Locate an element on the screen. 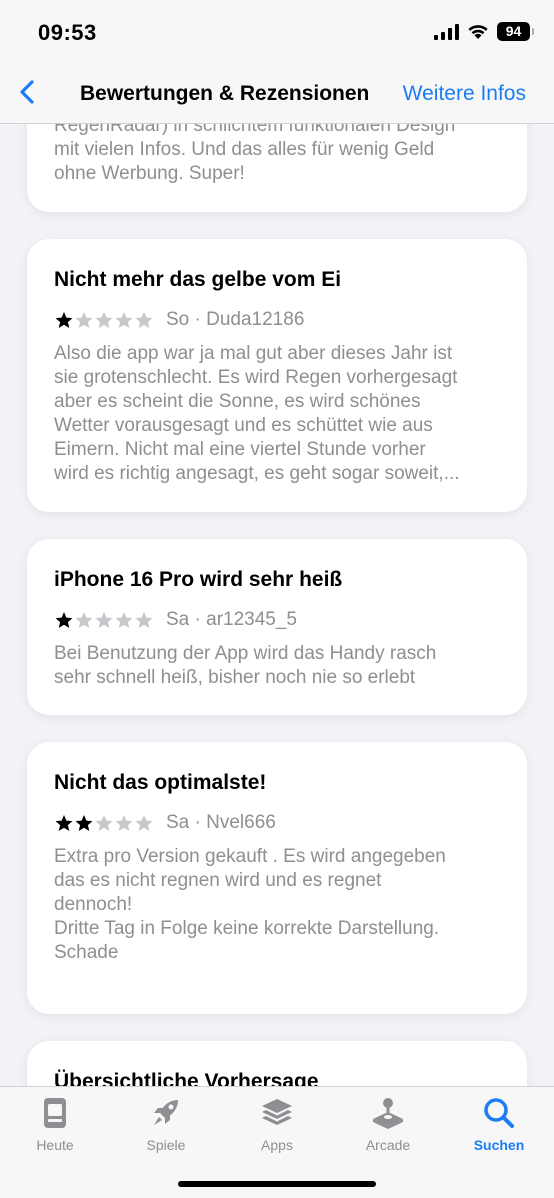  status-icons: 94 is located at coordinates (484, 31).